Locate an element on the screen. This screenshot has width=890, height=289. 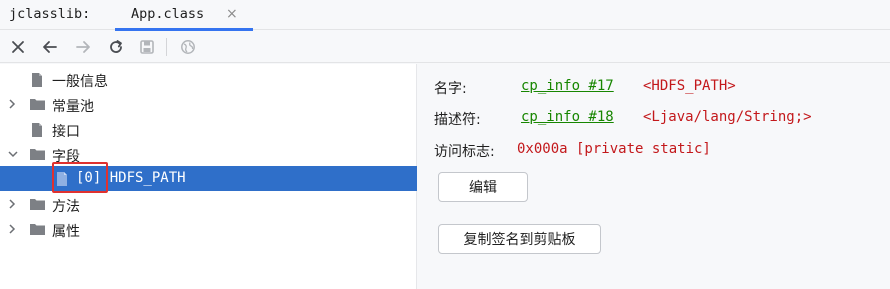
access-flags-label: 访问标志: is located at coordinates (464, 152).